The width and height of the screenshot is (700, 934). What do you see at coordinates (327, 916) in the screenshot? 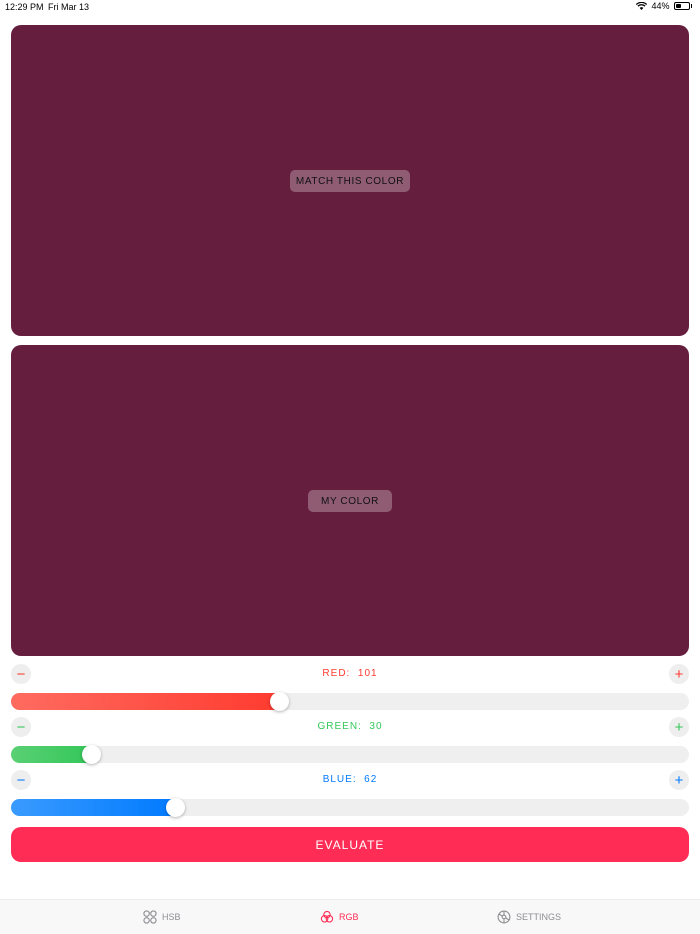
I see `rgb-rings-icon` at bounding box center [327, 916].